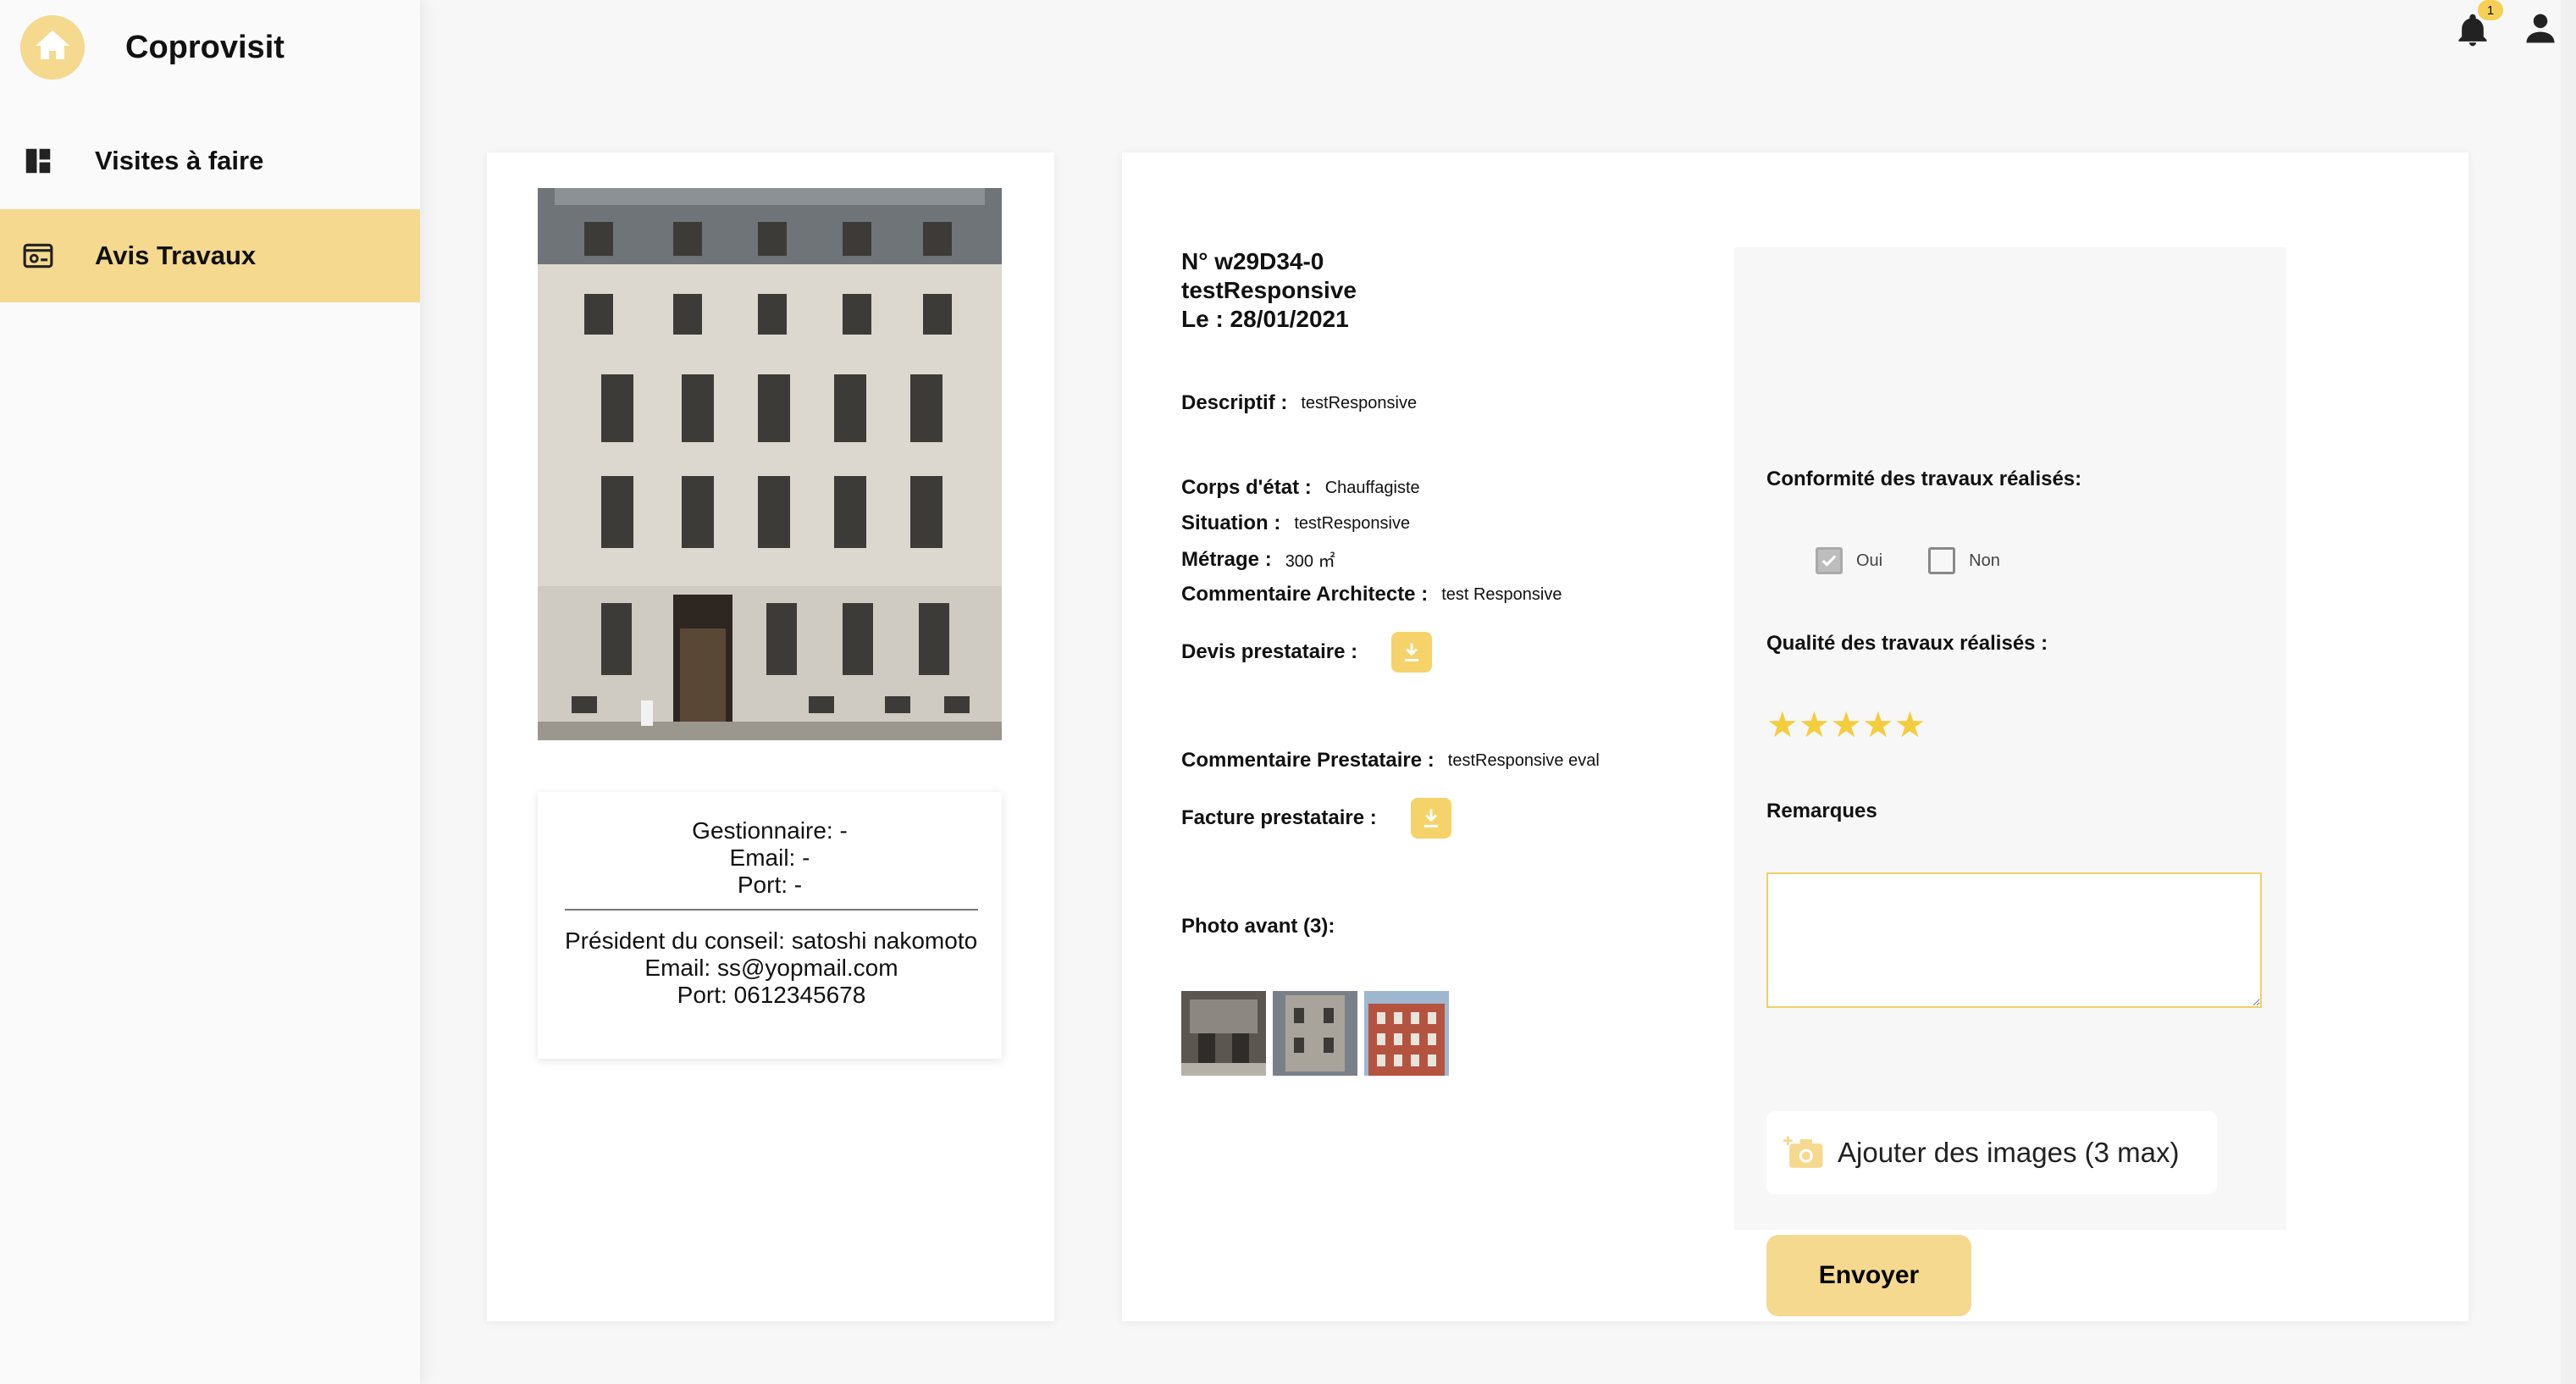  What do you see at coordinates (1984, 560) in the screenshot?
I see `non-label: Non` at bounding box center [1984, 560].